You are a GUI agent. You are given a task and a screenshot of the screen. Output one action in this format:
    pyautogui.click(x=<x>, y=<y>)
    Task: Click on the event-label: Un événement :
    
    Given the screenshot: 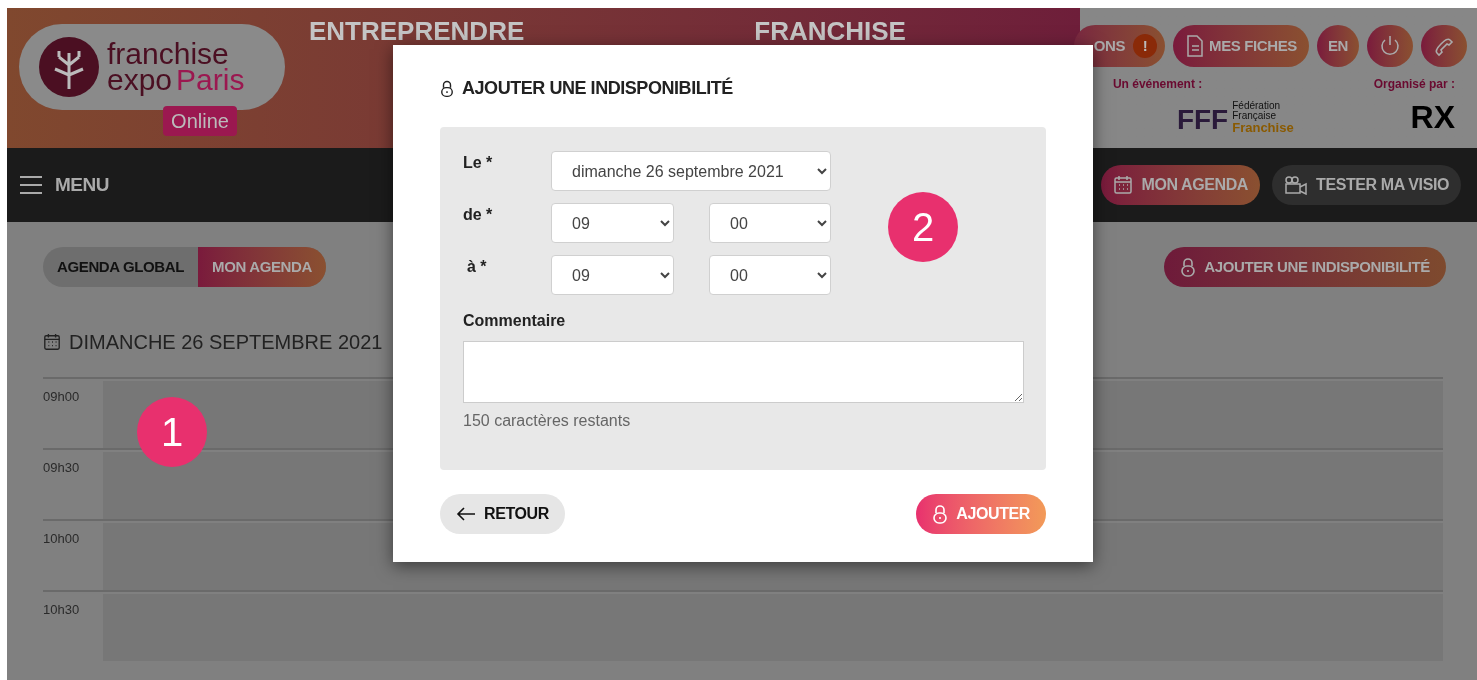 What is the action you would take?
    pyautogui.click(x=1157, y=84)
    